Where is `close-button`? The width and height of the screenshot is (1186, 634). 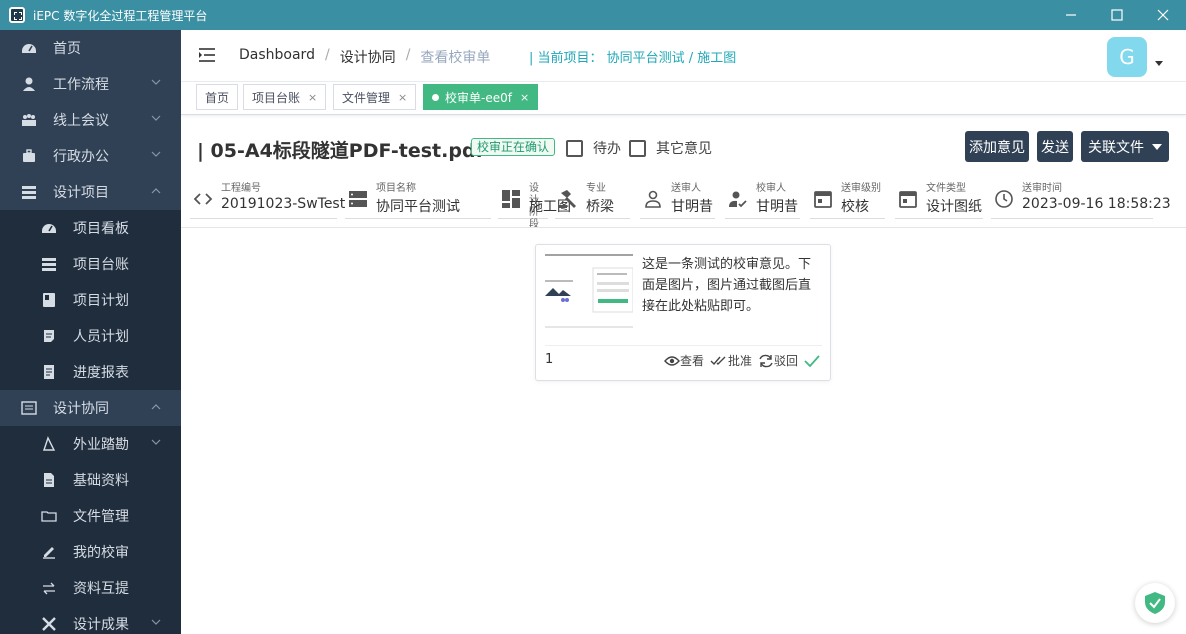 close-button is located at coordinates (1163, 15).